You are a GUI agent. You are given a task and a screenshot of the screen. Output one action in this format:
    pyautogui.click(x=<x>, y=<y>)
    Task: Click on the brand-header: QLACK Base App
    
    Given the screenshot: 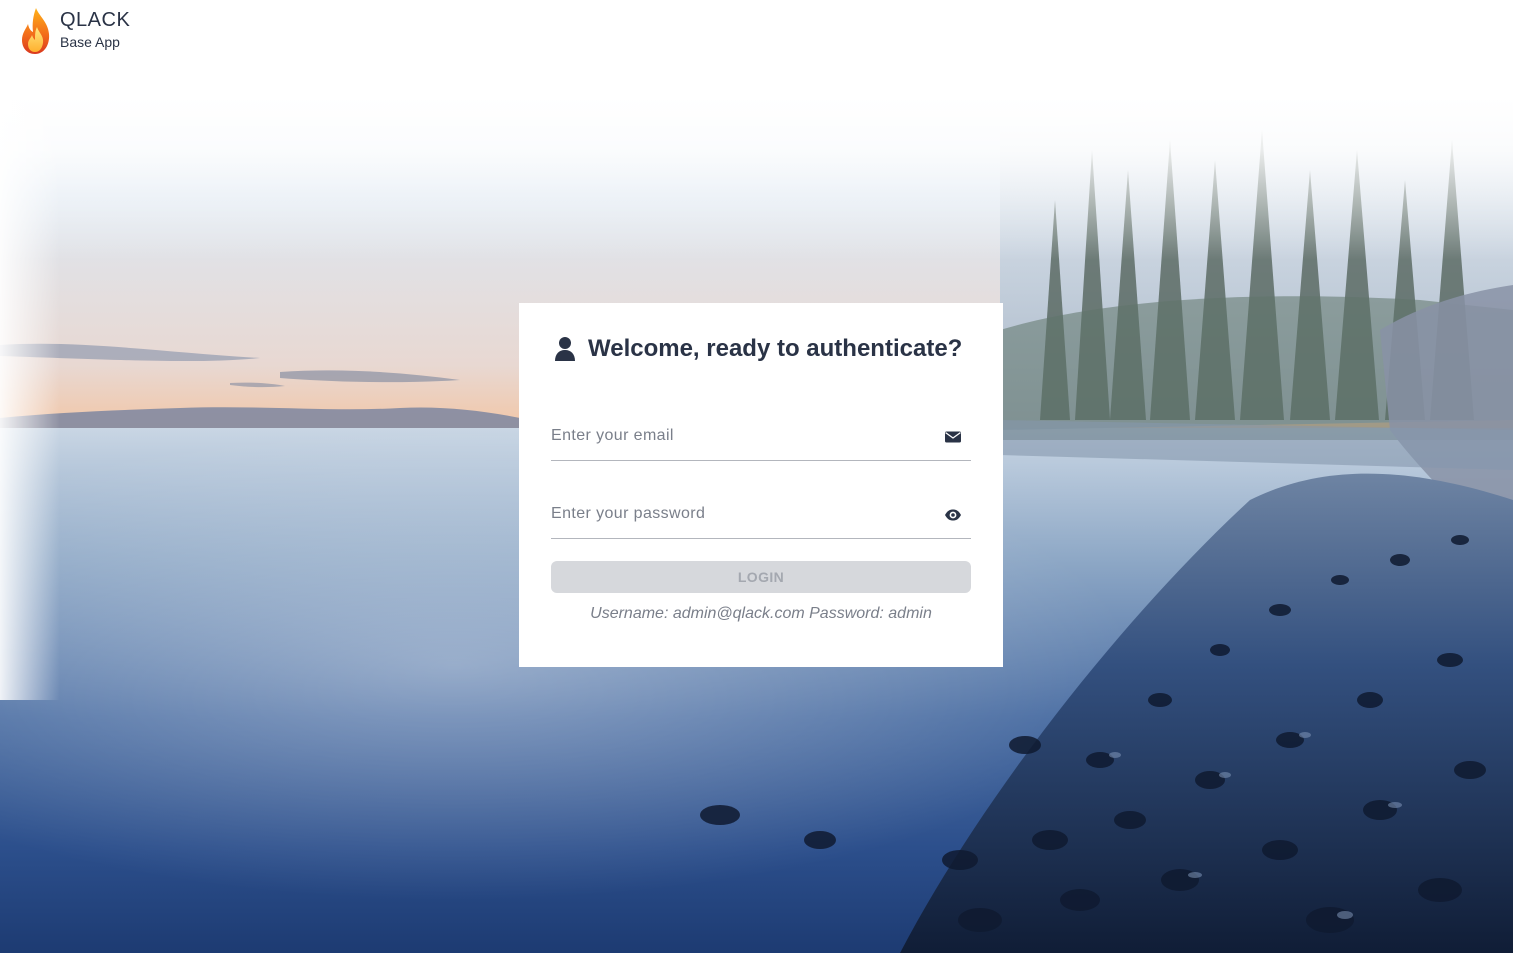 What is the action you would take?
    pyautogui.click(x=75, y=32)
    